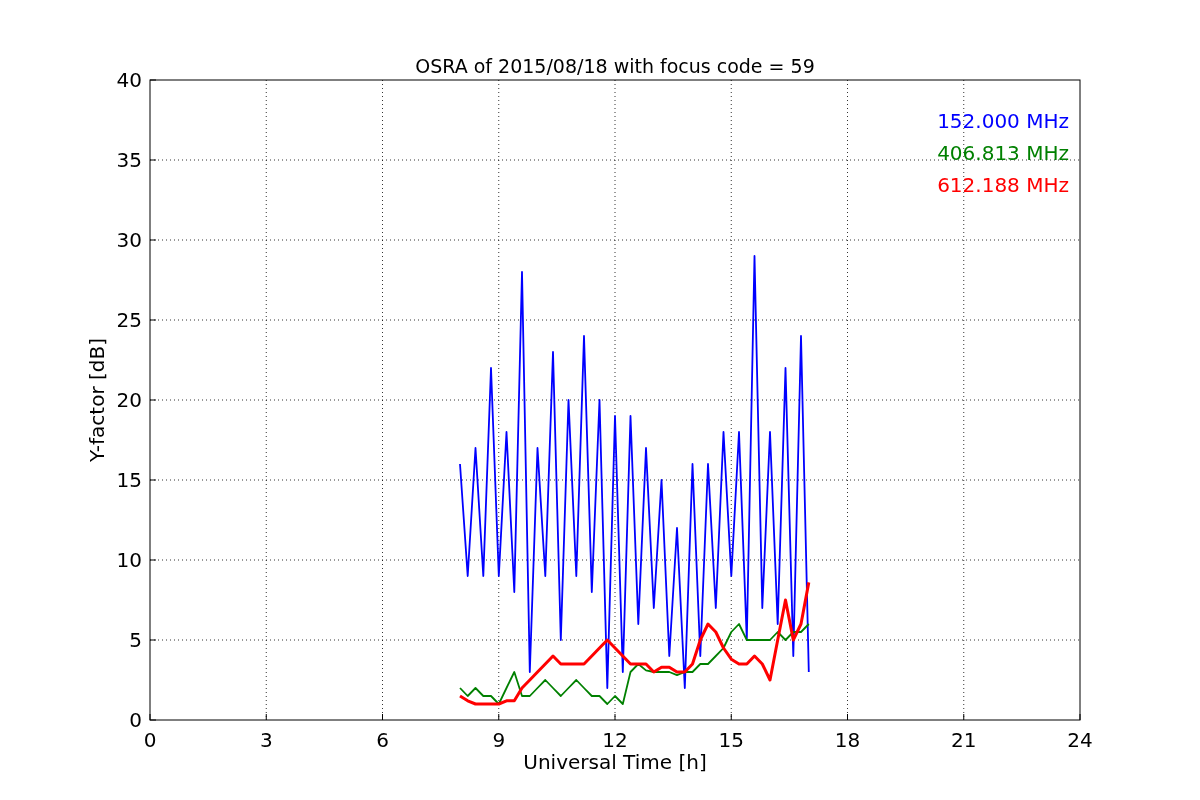 The width and height of the screenshot is (1200, 800). I want to click on tick-label: 24, so click(1080, 740).